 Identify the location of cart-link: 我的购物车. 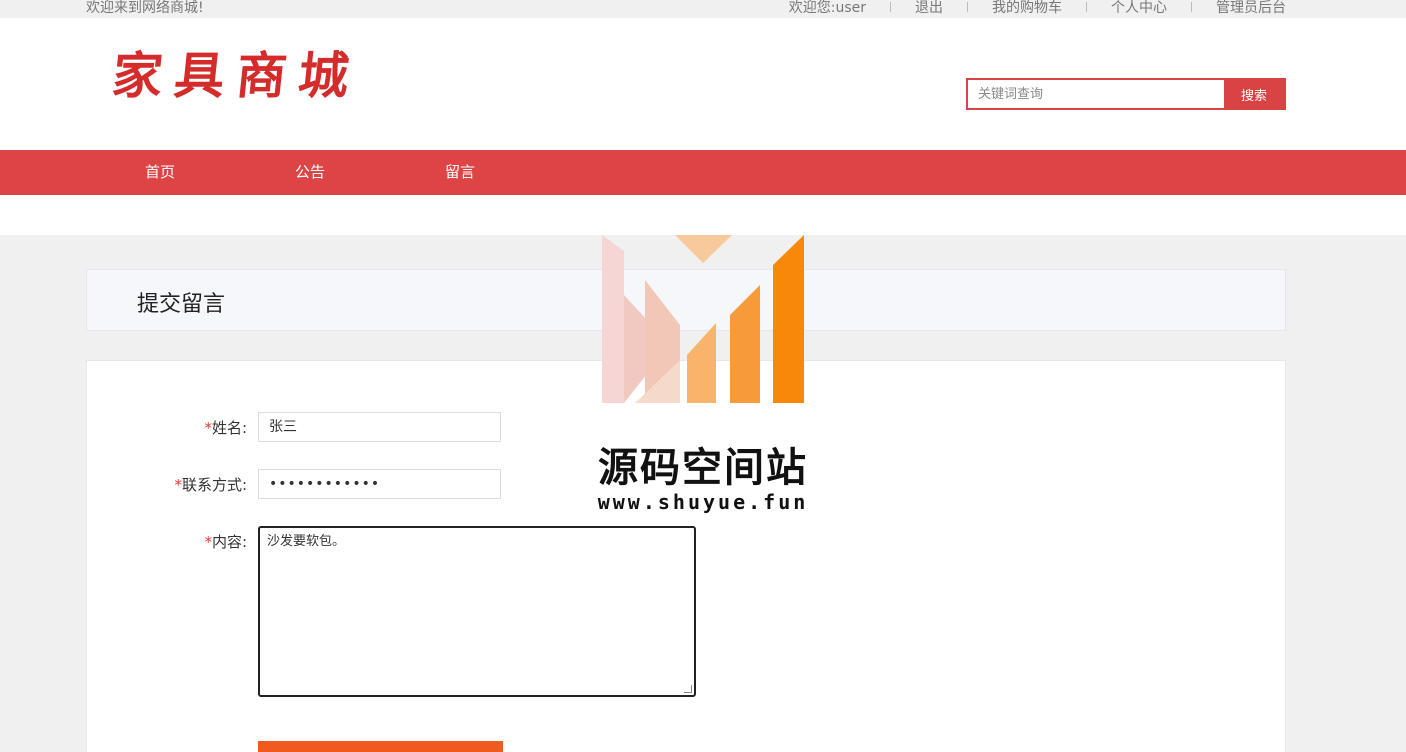
(1027, 8).